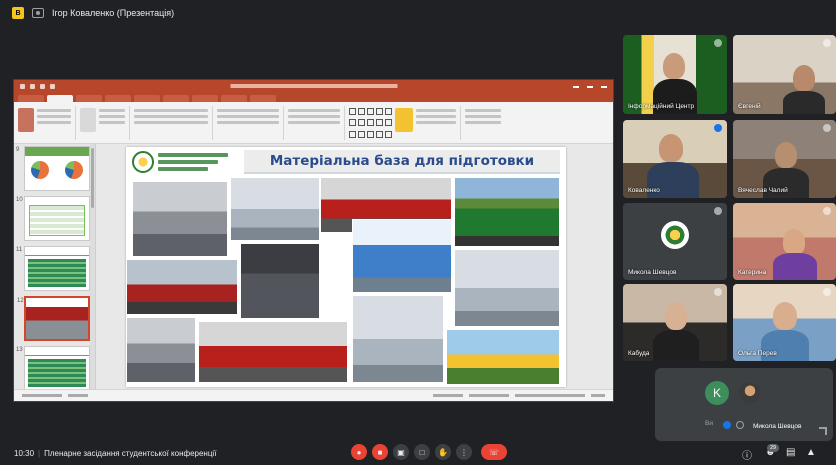 The height and width of the screenshot is (465, 836). Describe the element at coordinates (26, 120) in the screenshot. I see `paste-button` at that location.